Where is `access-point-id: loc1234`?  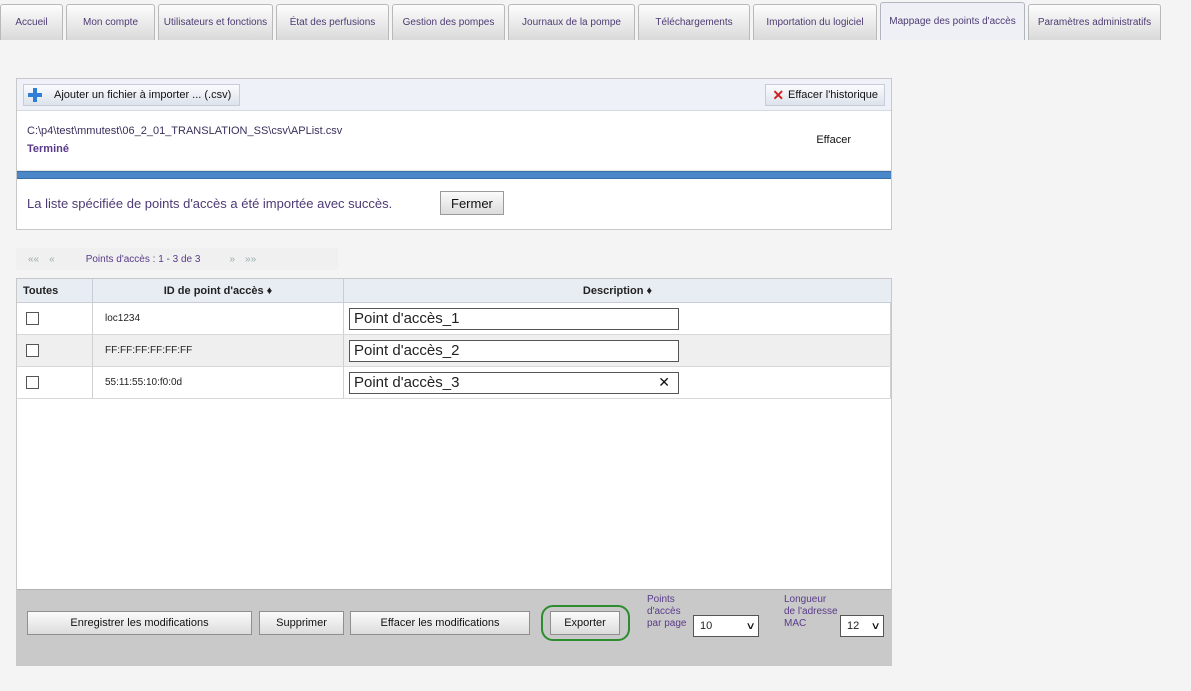
access-point-id: loc1234 is located at coordinates (218, 318).